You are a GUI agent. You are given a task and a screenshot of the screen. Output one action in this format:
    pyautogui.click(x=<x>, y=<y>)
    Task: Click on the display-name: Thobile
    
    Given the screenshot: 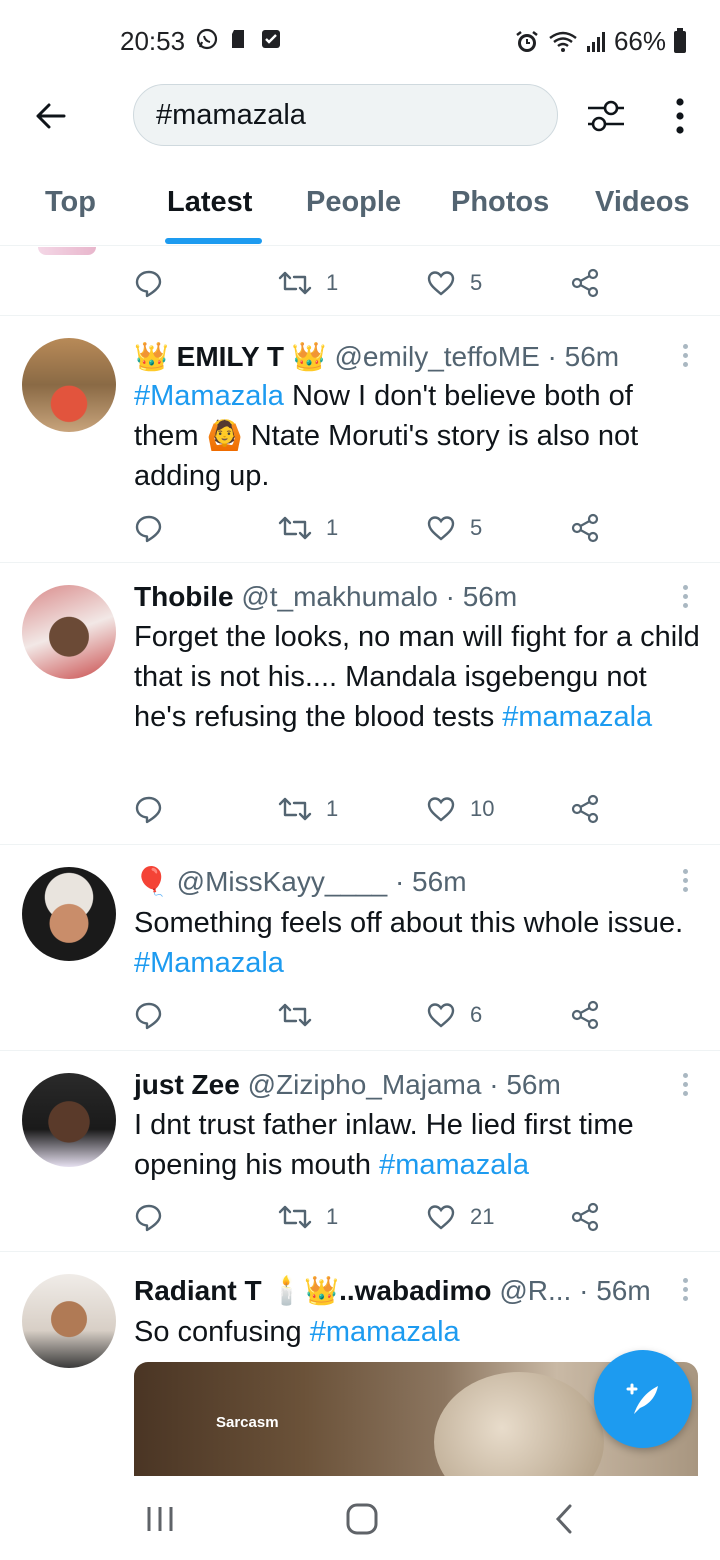 What is the action you would take?
    pyautogui.click(x=184, y=596)
    